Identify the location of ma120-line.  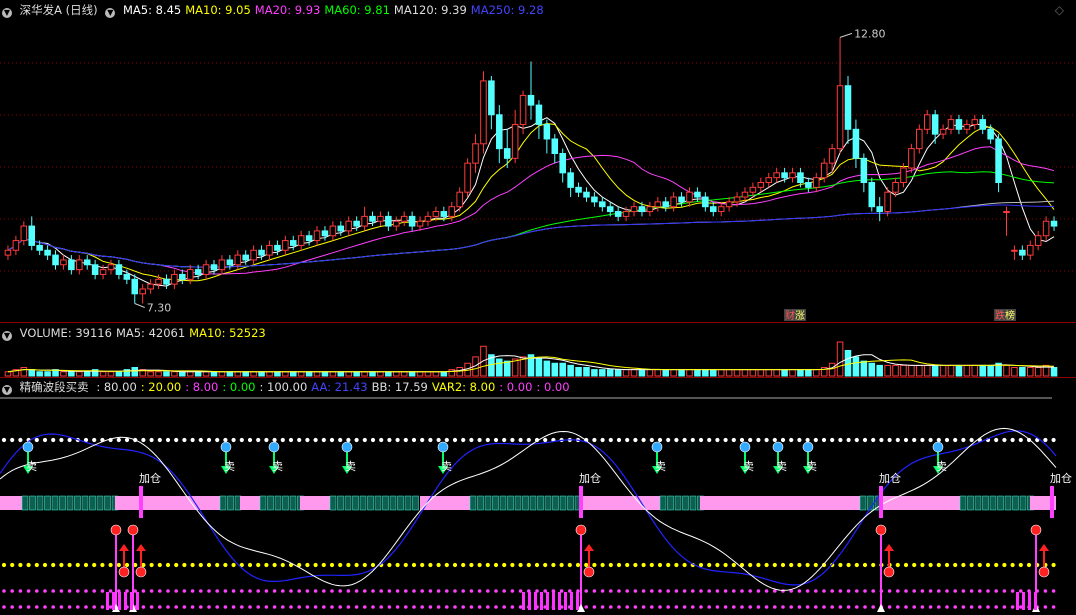
(531, 234).